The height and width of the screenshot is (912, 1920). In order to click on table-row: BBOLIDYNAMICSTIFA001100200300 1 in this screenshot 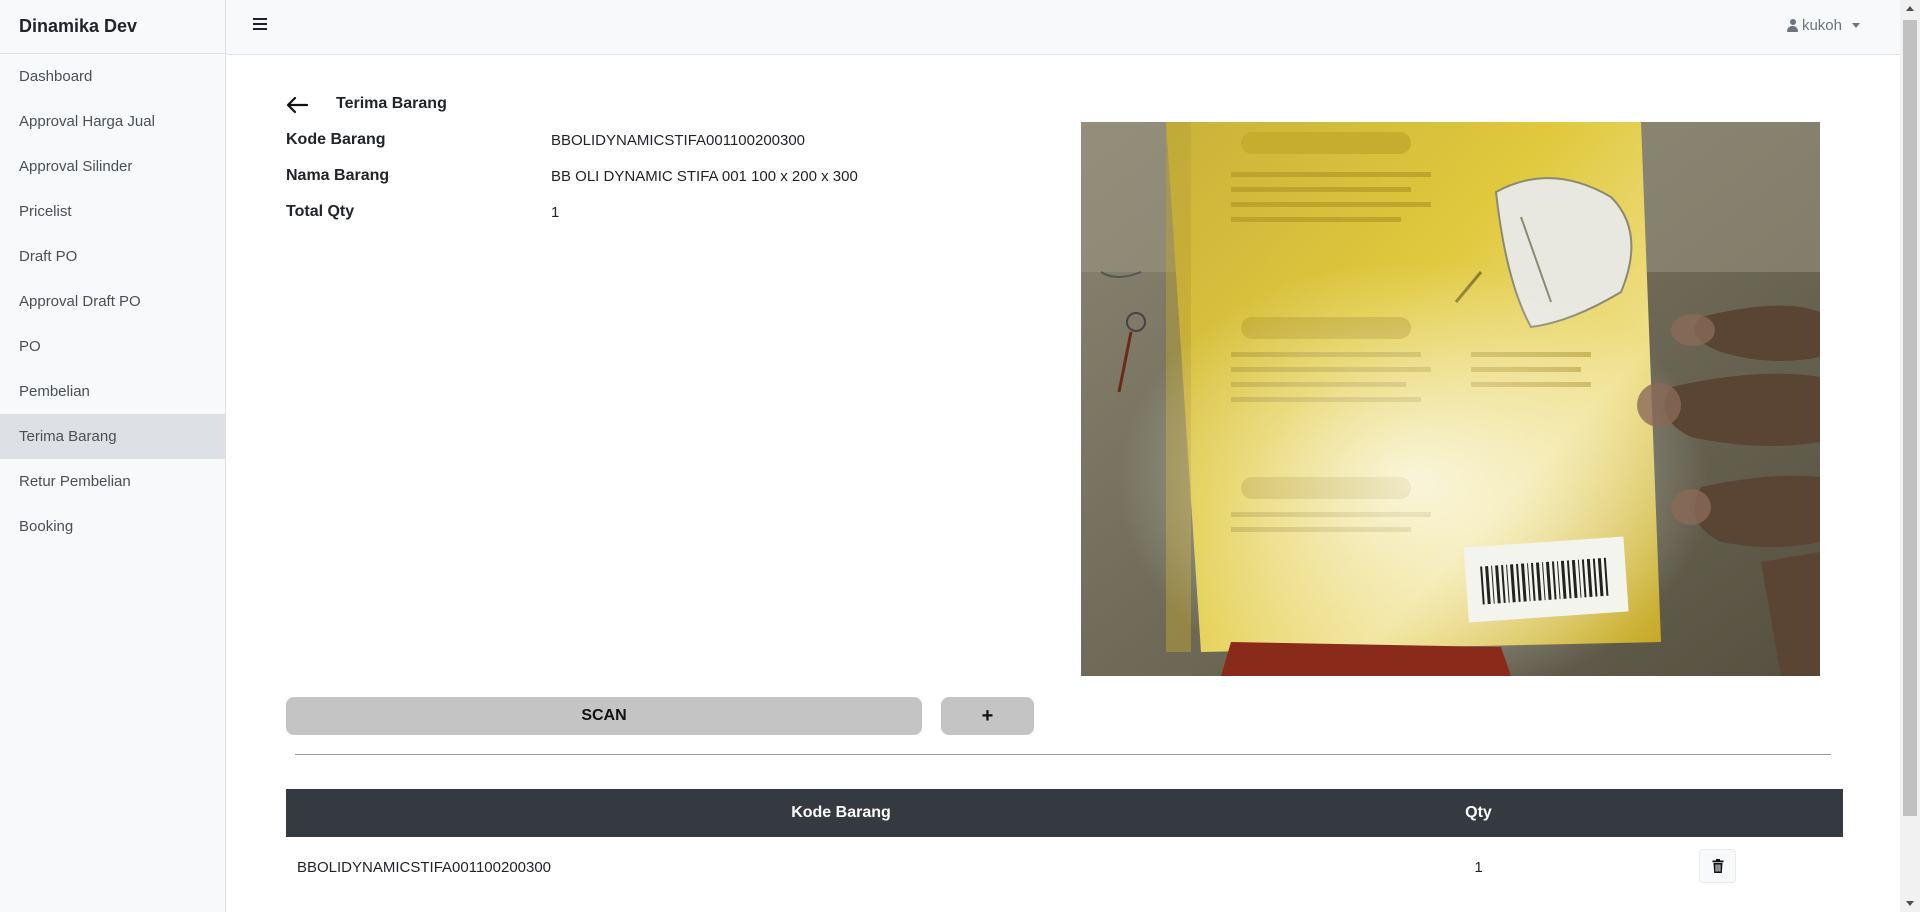, I will do `click(1064, 867)`.